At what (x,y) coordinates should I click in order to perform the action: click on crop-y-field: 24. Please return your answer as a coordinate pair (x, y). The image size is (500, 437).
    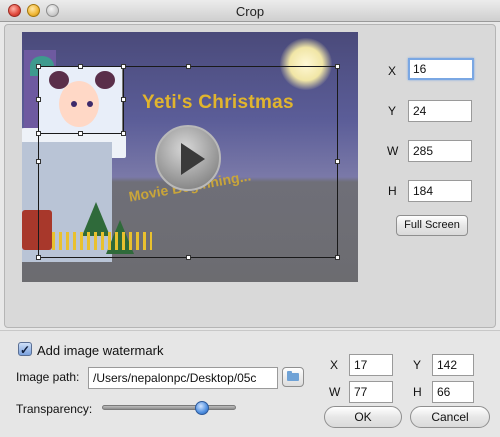
    Looking at the image, I should click on (440, 111).